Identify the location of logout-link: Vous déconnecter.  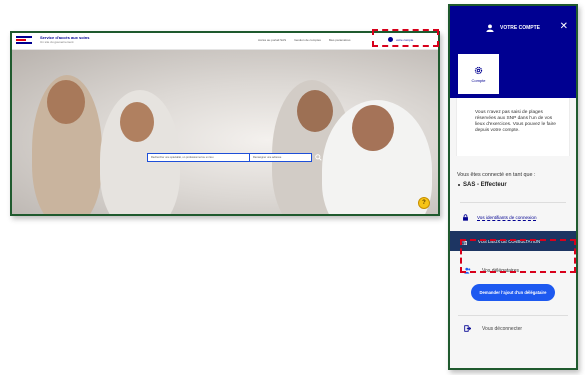
(513, 328).